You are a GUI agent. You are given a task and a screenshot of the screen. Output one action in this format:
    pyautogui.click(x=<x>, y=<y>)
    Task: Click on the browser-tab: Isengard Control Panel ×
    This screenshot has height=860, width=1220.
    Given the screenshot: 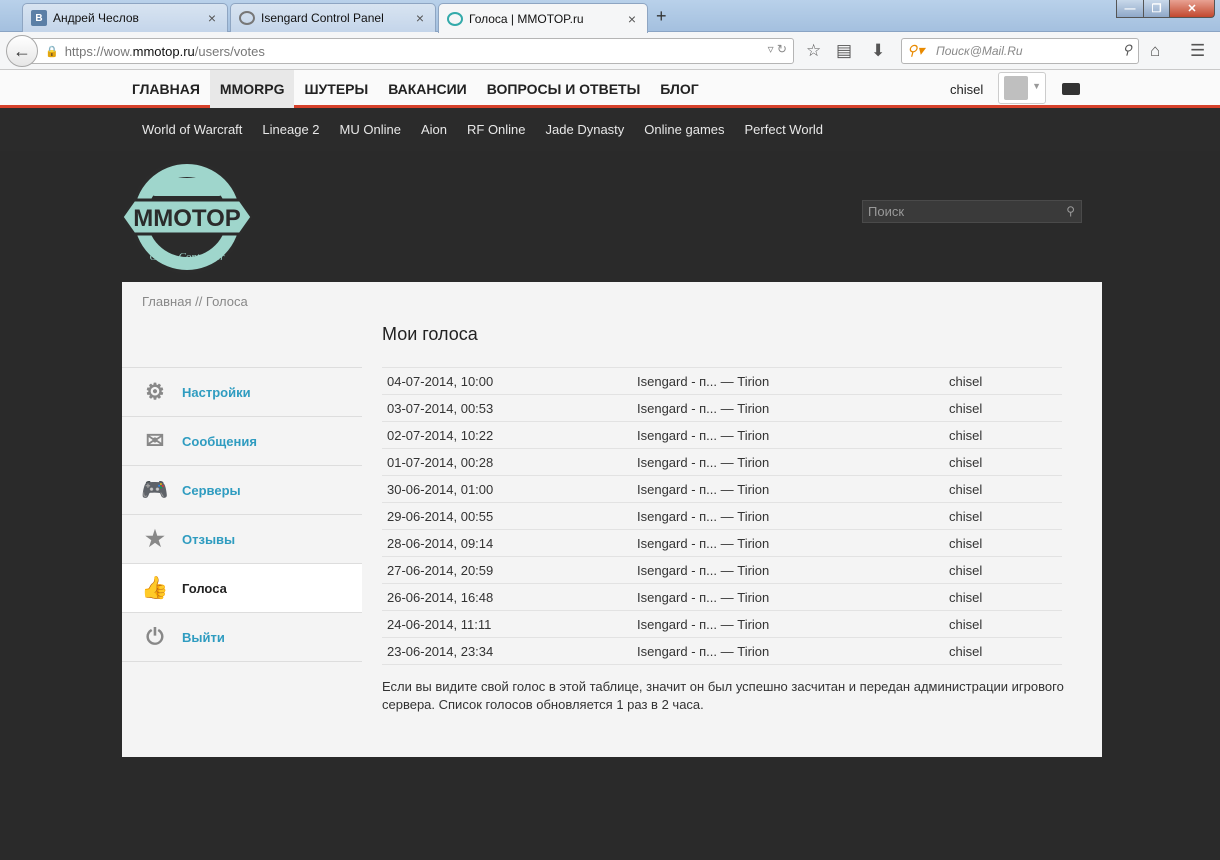 What is the action you would take?
    pyautogui.click(x=333, y=17)
    